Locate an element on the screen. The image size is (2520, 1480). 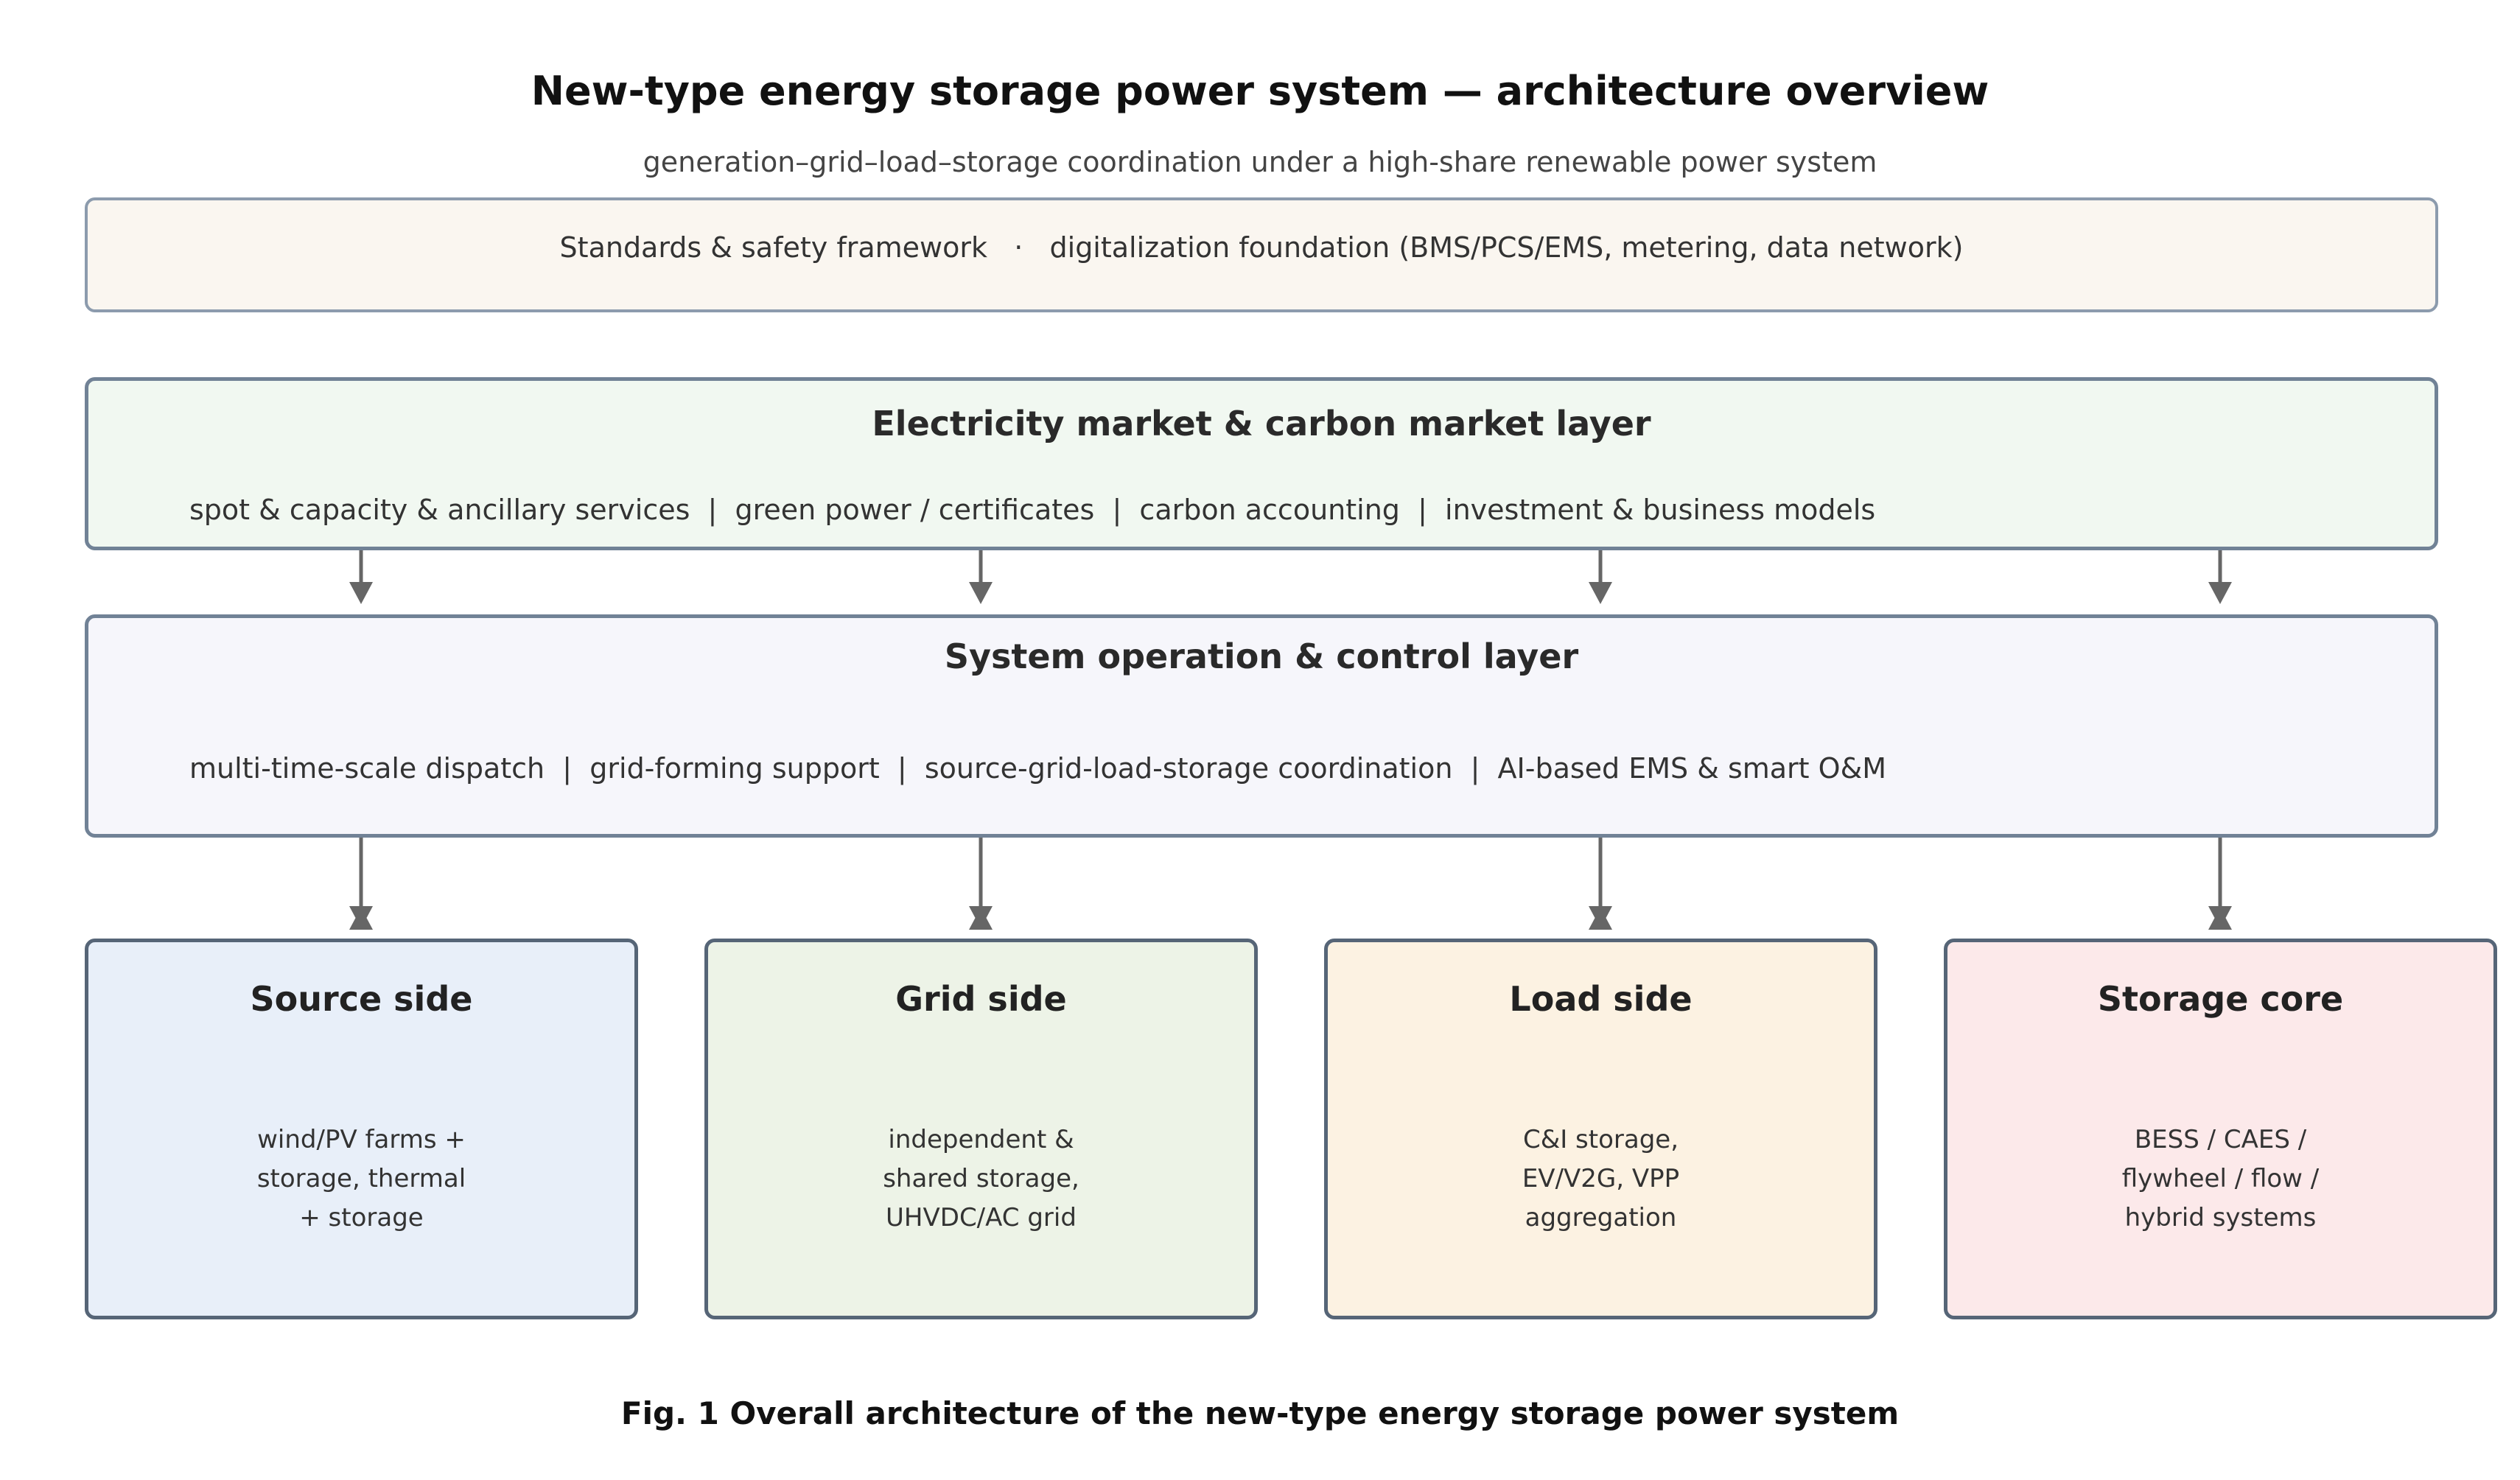
load-side-title: Load side is located at coordinates (1601, 999).